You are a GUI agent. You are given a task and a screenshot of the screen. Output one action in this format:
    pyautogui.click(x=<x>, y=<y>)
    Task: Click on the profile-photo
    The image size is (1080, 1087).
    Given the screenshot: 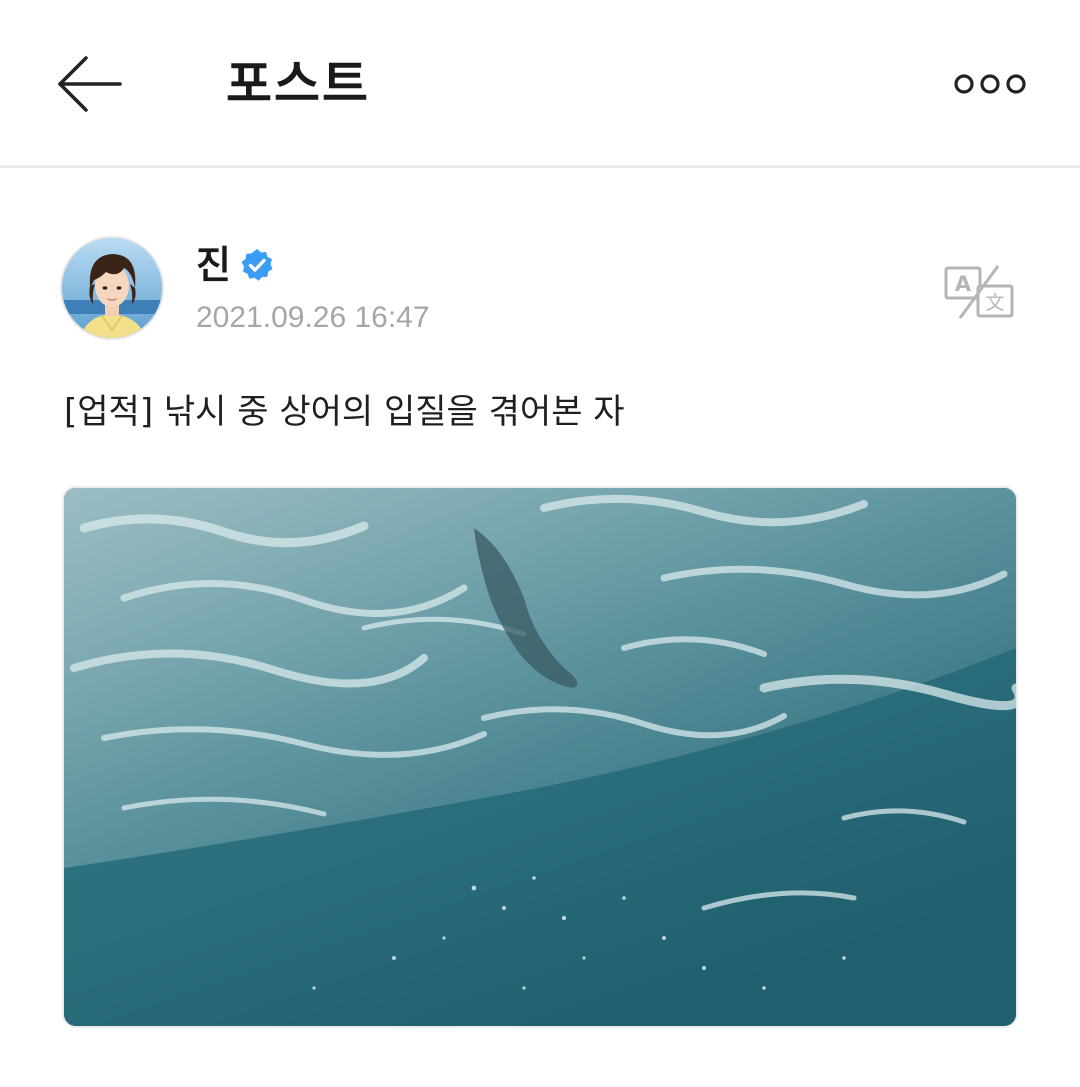 What is the action you would take?
    pyautogui.click(x=112, y=288)
    